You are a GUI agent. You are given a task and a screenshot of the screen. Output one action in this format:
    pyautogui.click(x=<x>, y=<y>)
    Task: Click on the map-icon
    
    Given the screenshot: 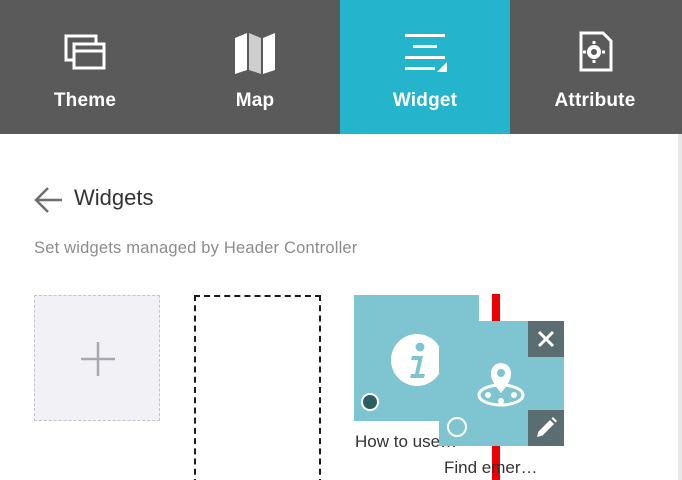 What is the action you would take?
    pyautogui.click(x=255, y=53)
    